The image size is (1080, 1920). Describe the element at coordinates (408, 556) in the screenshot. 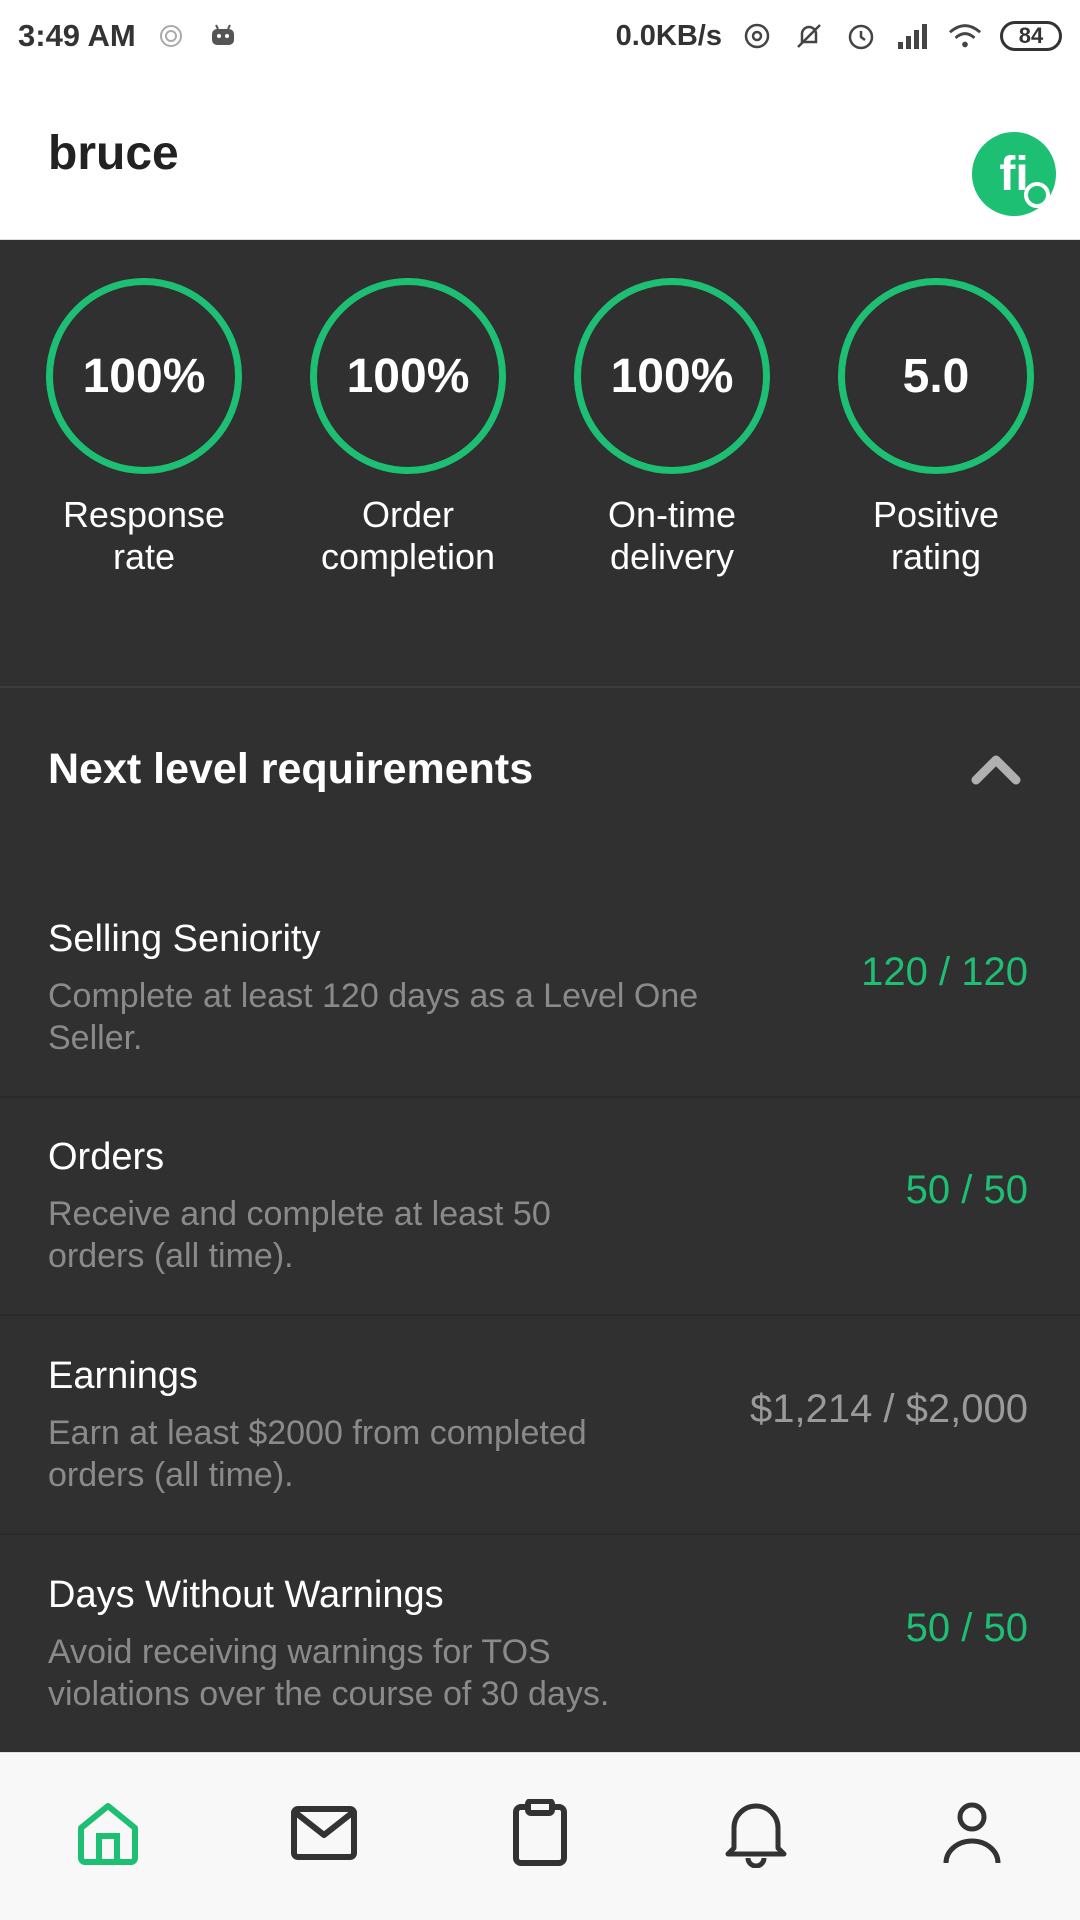

I see `stat-label-line: completion` at that location.